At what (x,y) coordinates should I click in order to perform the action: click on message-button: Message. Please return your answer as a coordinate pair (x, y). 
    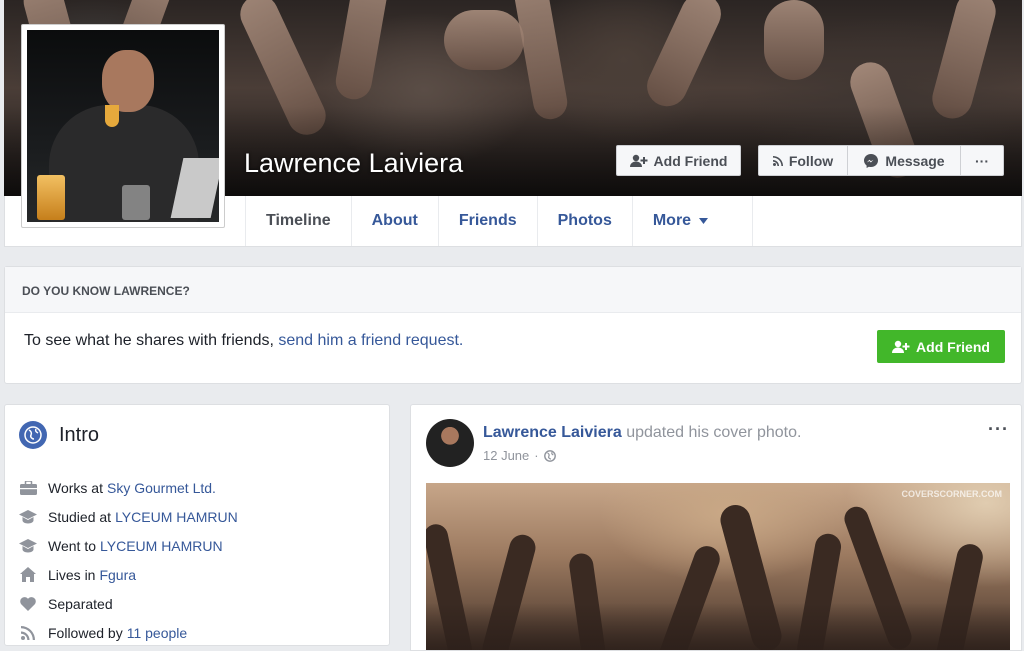
    Looking at the image, I should click on (904, 160).